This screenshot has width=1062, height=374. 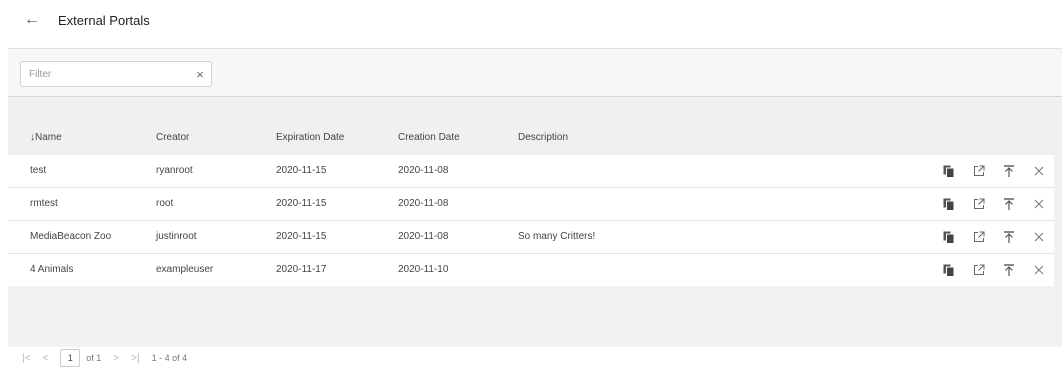 What do you see at coordinates (45, 358) in the screenshot?
I see `previous-page-button: <` at bounding box center [45, 358].